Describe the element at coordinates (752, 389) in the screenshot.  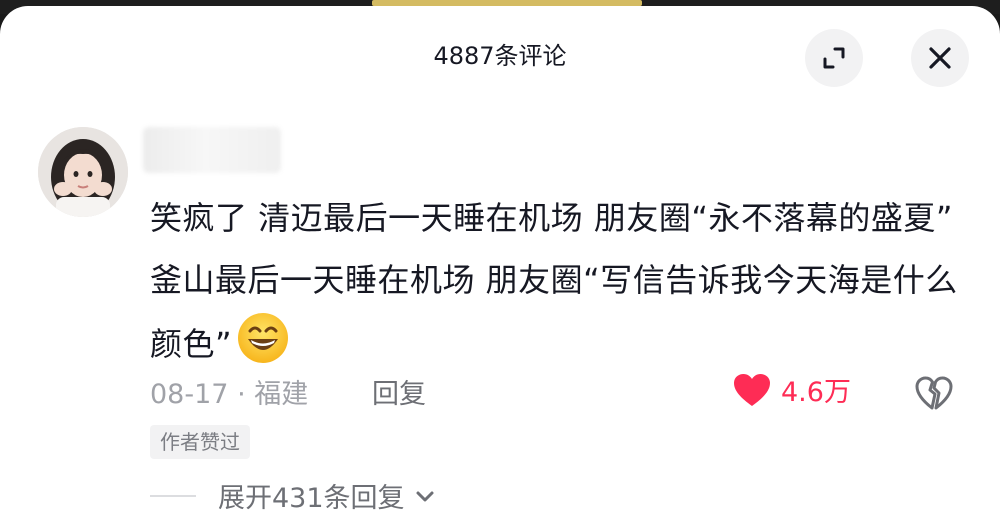
I see `heart-icon` at that location.